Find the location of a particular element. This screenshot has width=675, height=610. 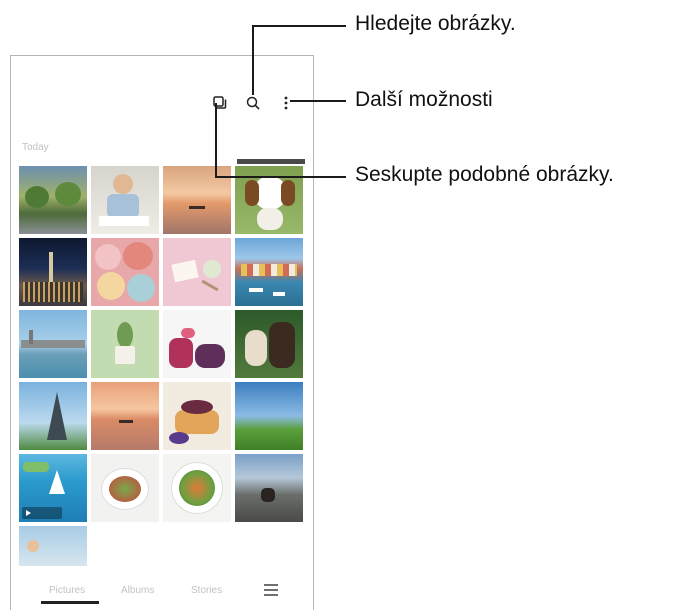

photo-sea-sunset is located at coordinates (125, 416).